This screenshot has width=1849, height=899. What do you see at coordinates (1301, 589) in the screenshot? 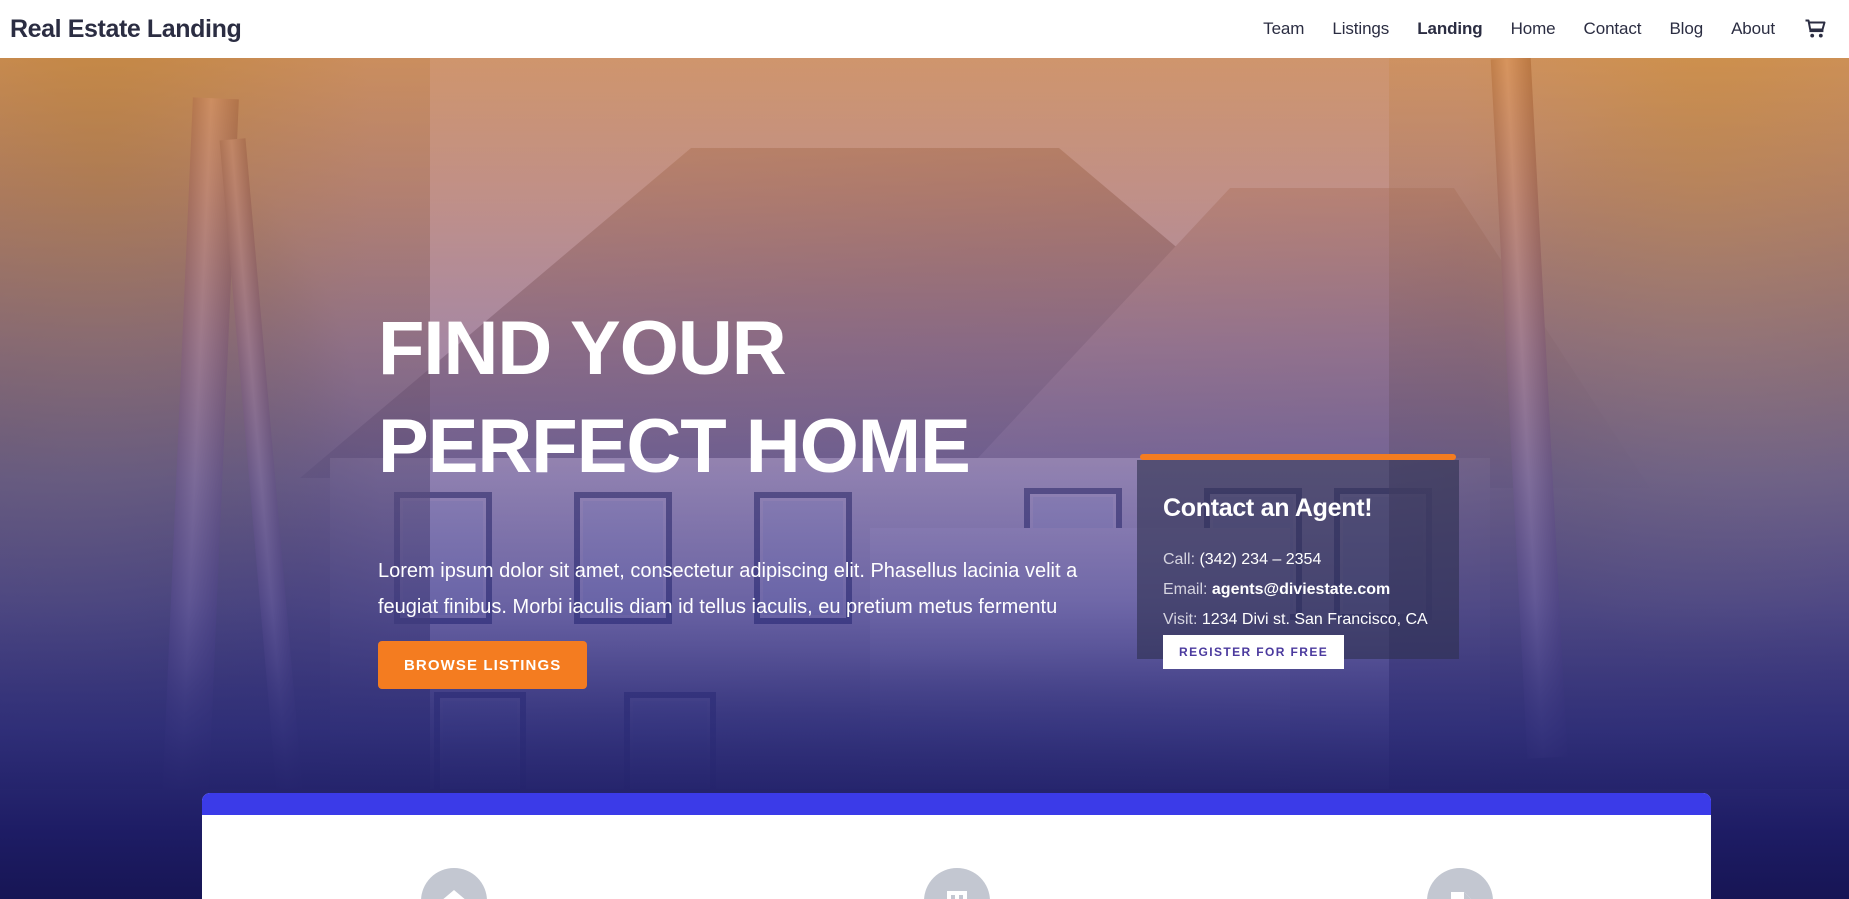
I see `contact-value-email: agents@diviestate.com` at bounding box center [1301, 589].